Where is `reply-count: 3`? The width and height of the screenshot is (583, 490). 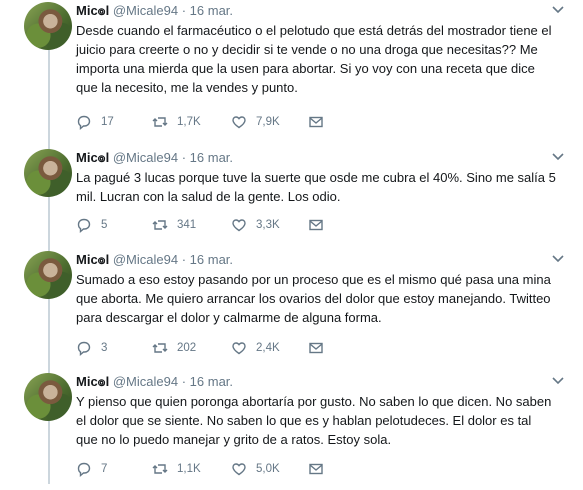 reply-count: 3 is located at coordinates (104, 348).